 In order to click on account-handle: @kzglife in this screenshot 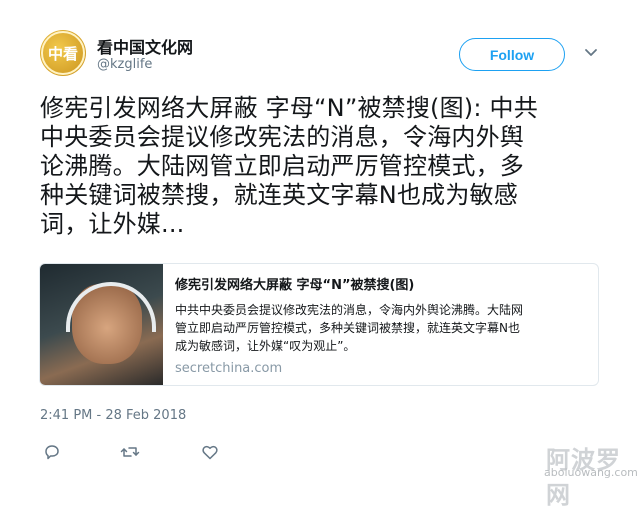, I will do `click(124, 64)`.